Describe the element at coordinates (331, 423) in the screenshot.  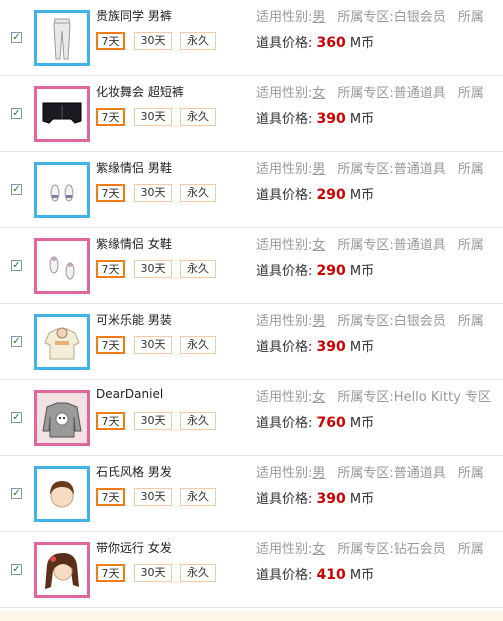
I see `price-value: 760` at that location.